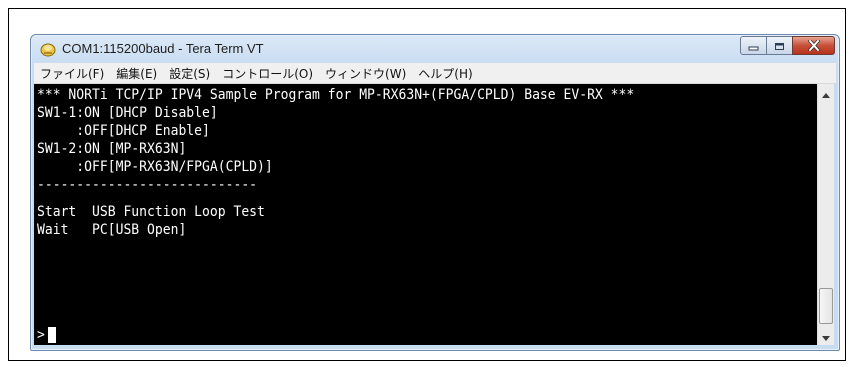 This screenshot has width=854, height=367. What do you see at coordinates (136, 73) in the screenshot?
I see `menu-edit: 編集(E)` at bounding box center [136, 73].